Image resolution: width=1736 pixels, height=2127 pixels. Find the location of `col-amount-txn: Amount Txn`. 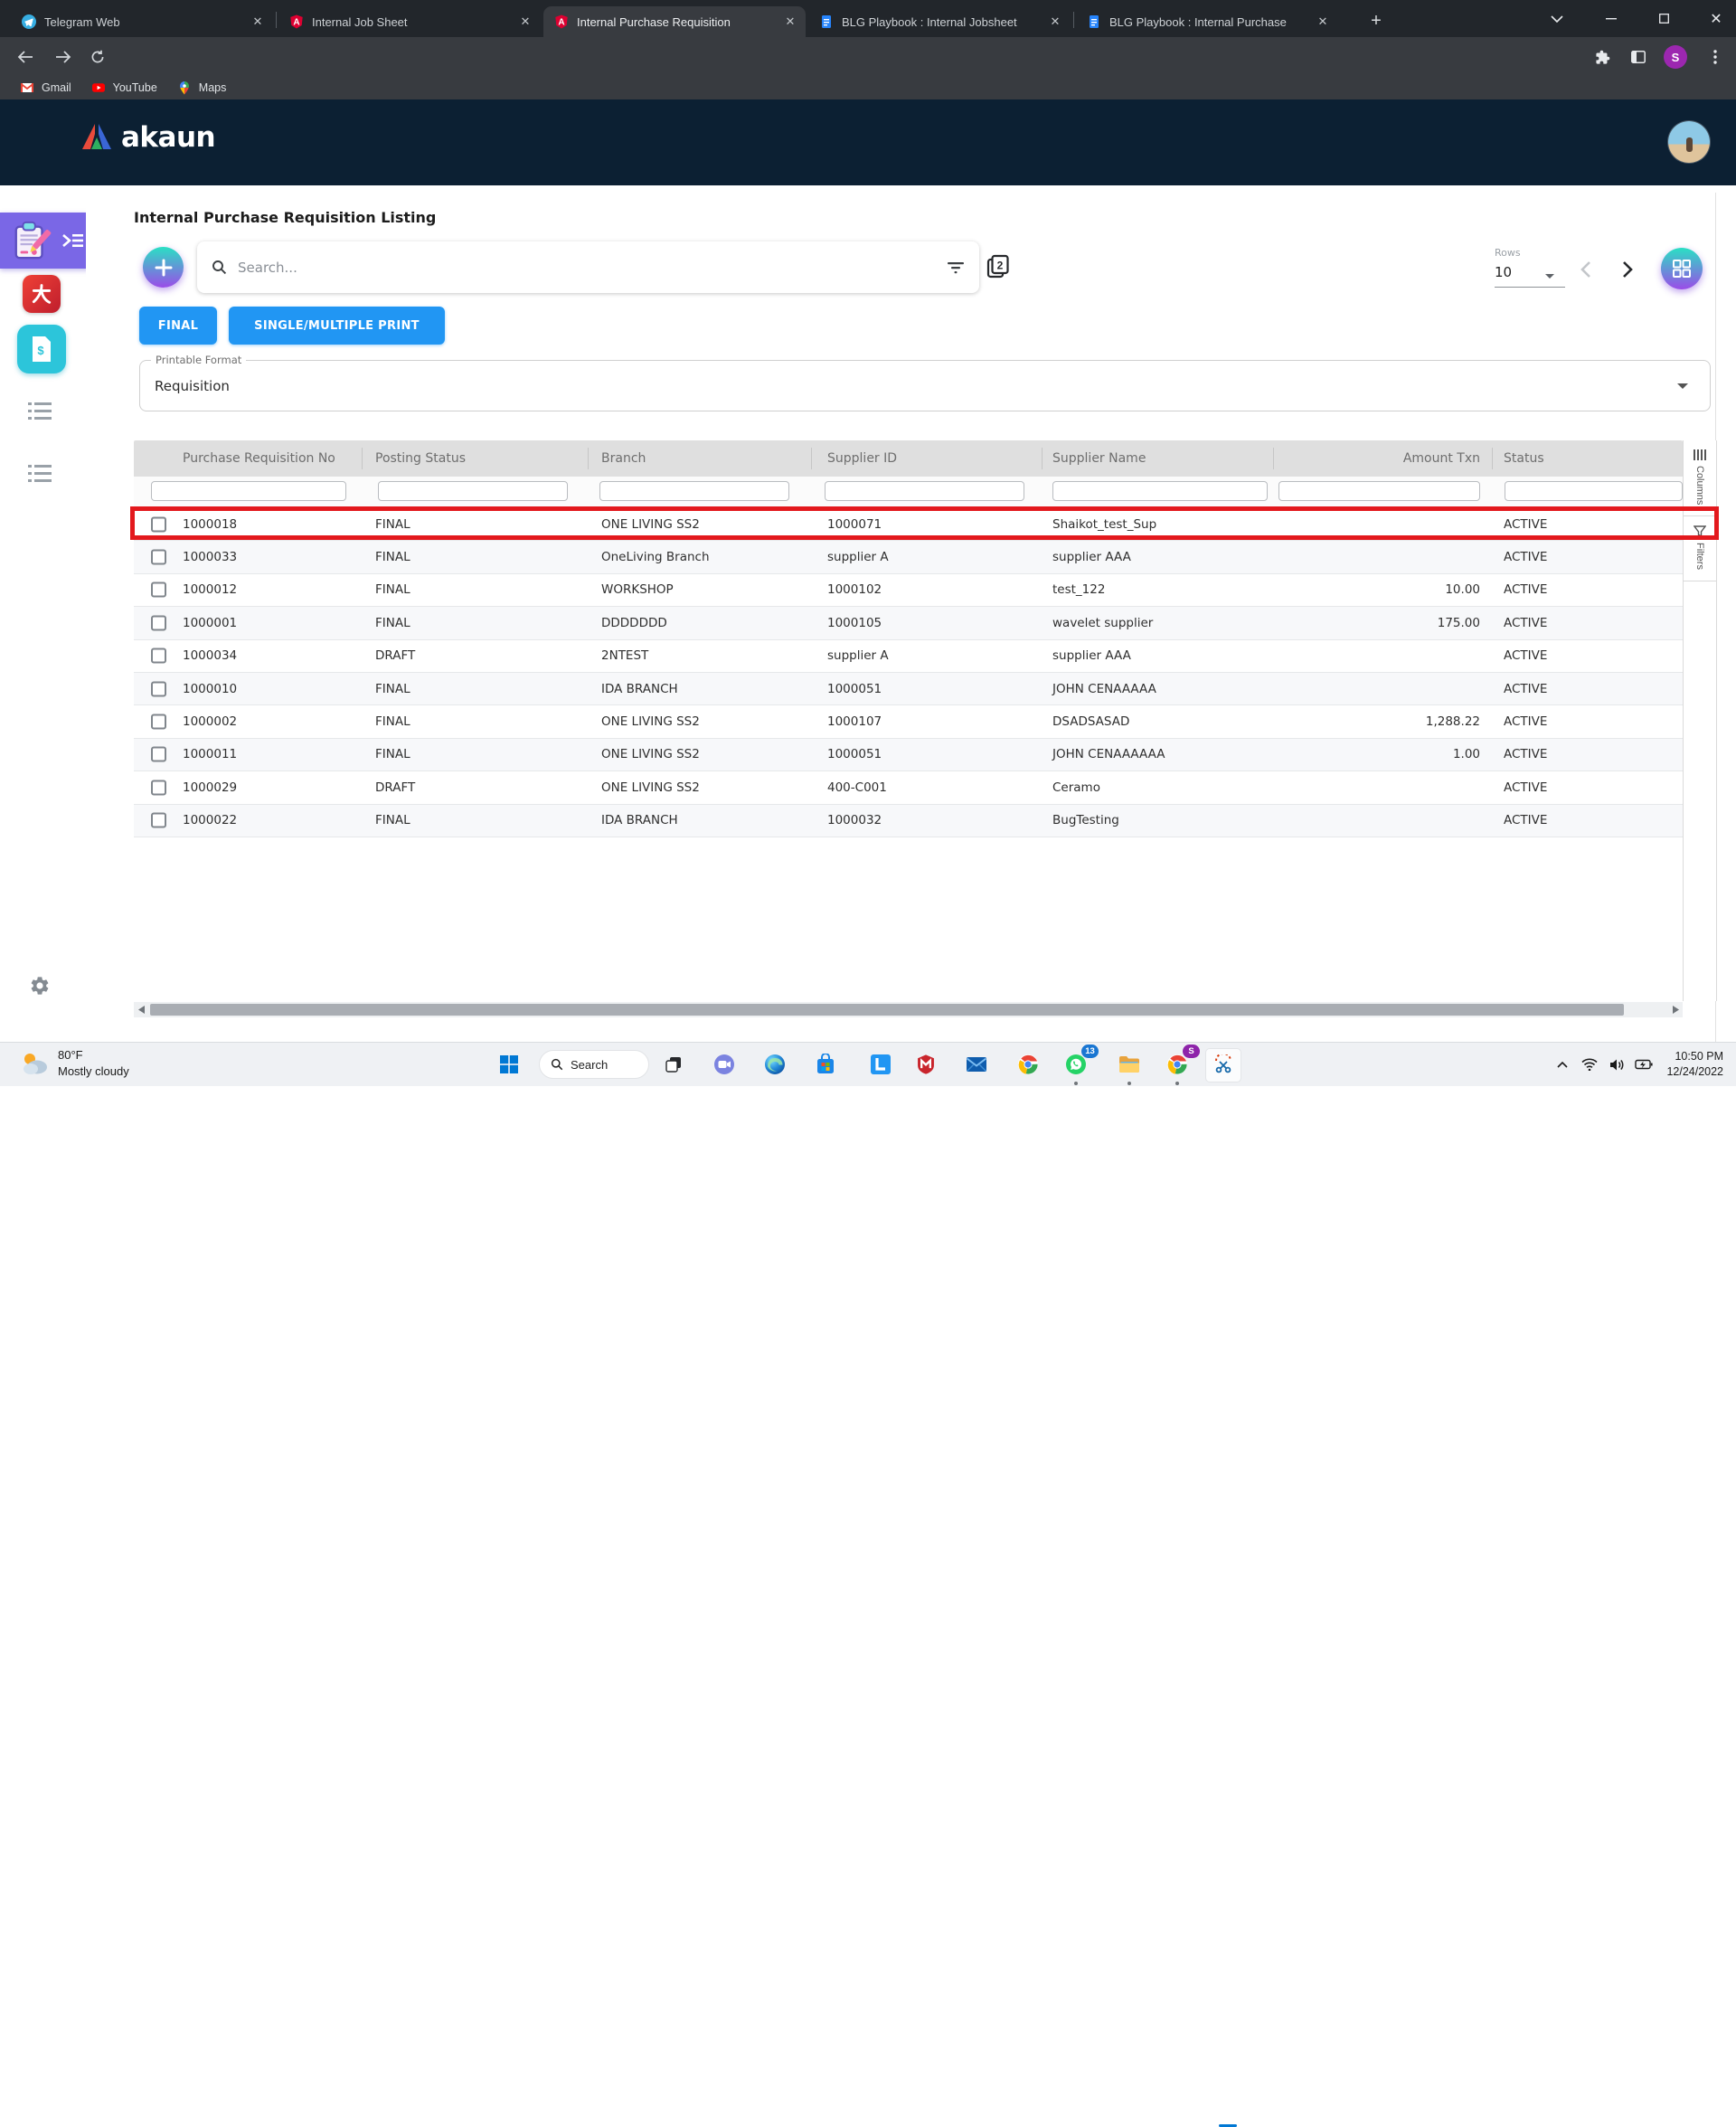

col-amount-txn: Amount Txn is located at coordinates (1379, 458).